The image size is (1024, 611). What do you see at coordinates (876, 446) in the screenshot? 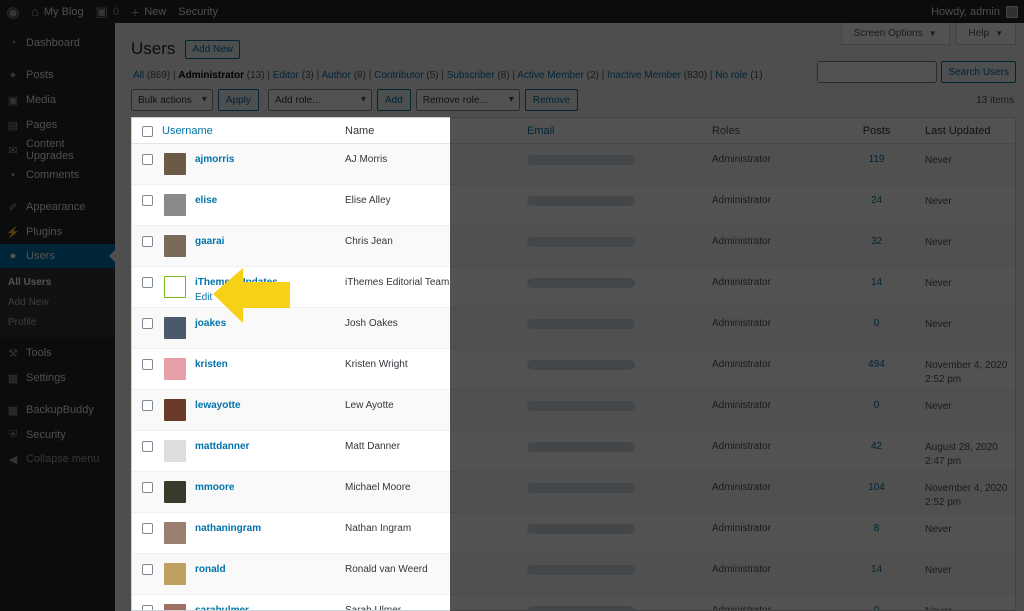
I see `user-posts-count: 42` at bounding box center [876, 446].